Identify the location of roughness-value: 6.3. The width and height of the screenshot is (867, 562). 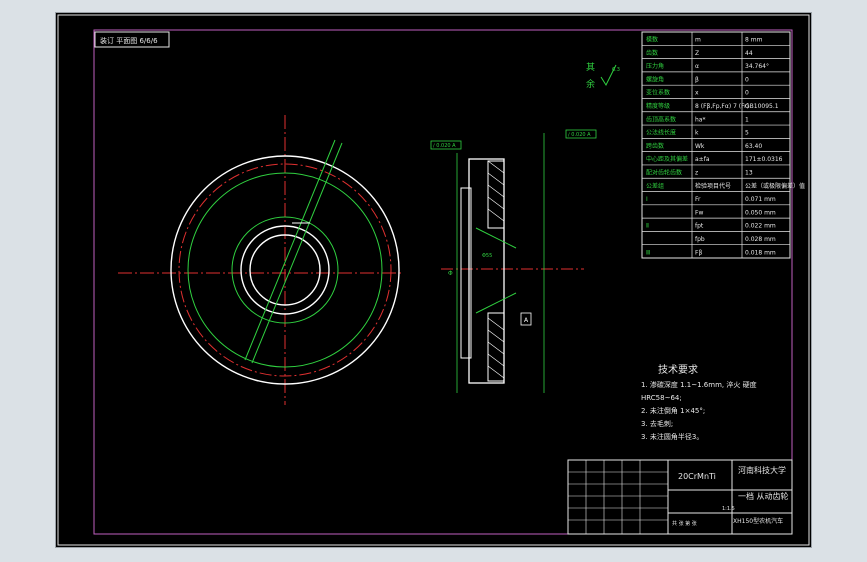
(616, 70).